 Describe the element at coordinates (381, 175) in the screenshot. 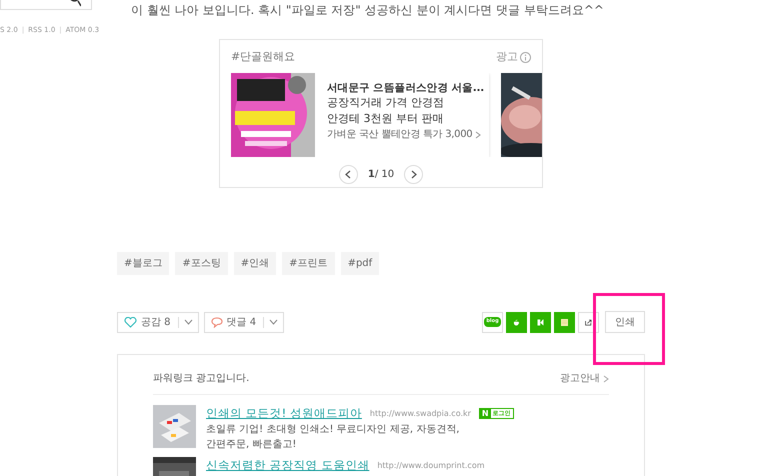

I see `page-counter: 1/ 10` at that location.